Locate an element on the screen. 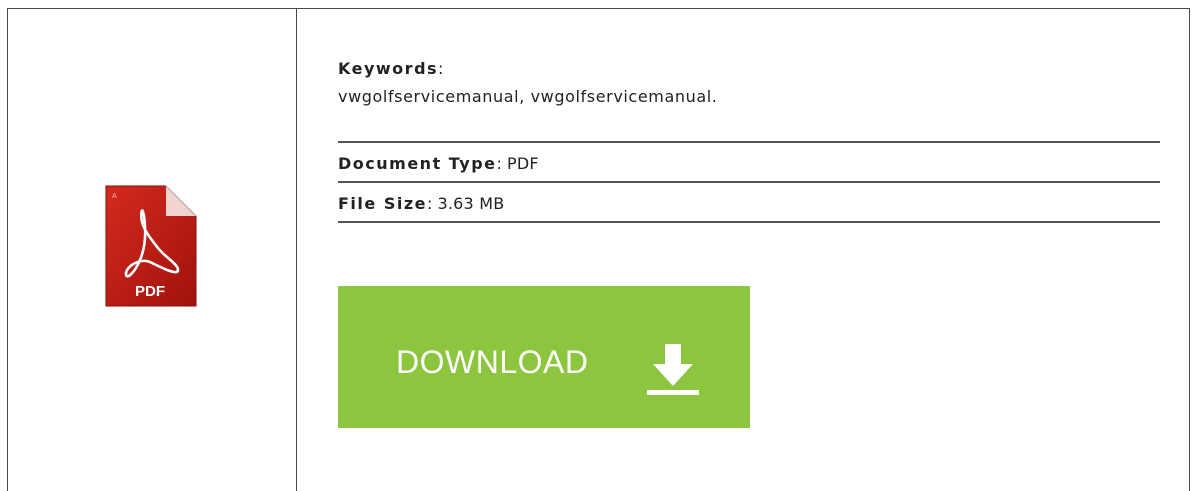 This screenshot has height=491, width=1198. keywords-heading: Keywords: is located at coordinates (749, 68).